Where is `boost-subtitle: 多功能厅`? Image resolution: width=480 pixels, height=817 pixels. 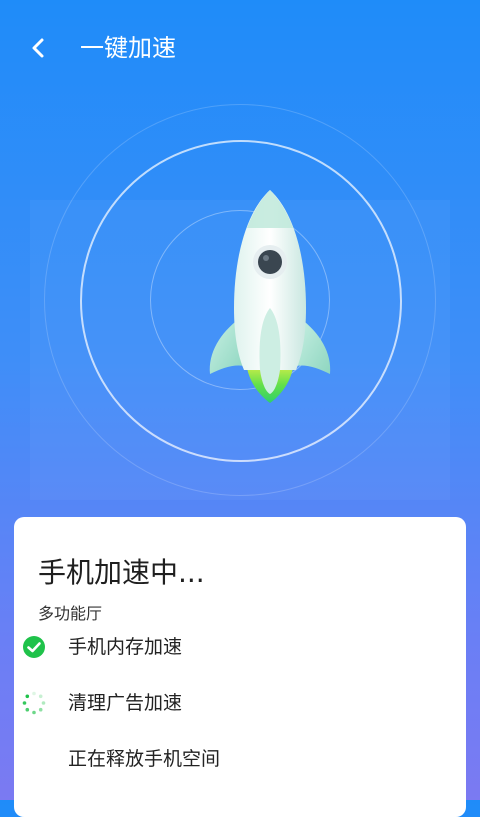
boost-subtitle: 多功能厅 is located at coordinates (70, 613).